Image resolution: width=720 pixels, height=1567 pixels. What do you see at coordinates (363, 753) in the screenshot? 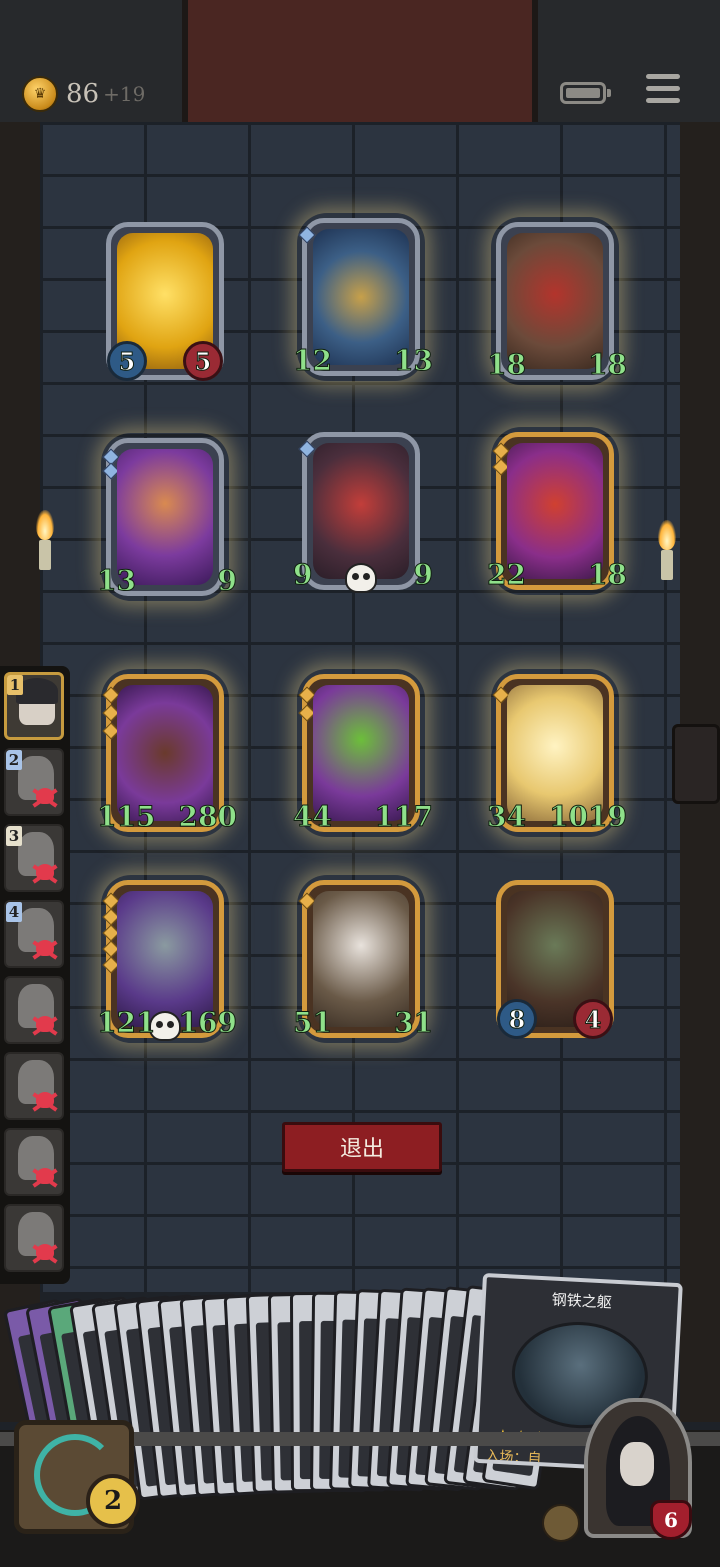
I see `minion-card: 44 117` at bounding box center [363, 753].